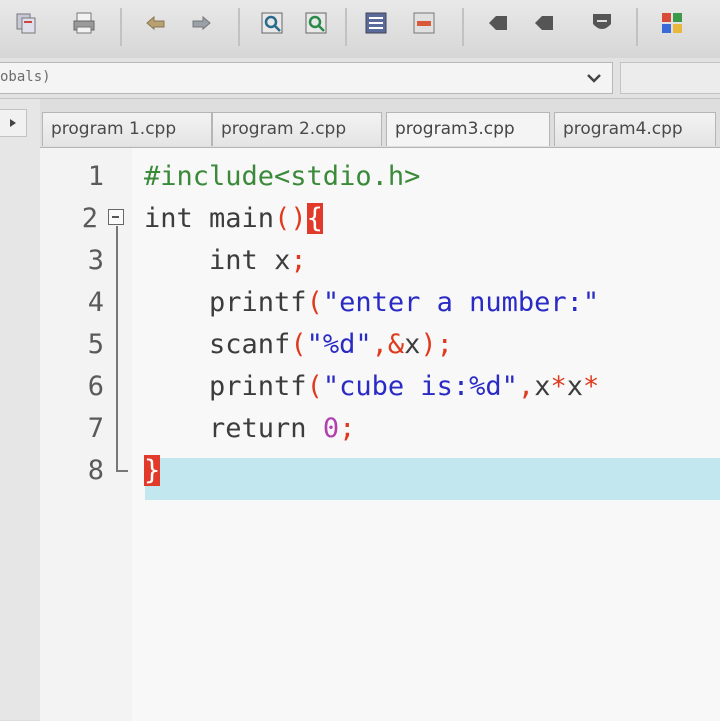 The height and width of the screenshot is (721, 720). I want to click on replace-icon, so click(316, 23).